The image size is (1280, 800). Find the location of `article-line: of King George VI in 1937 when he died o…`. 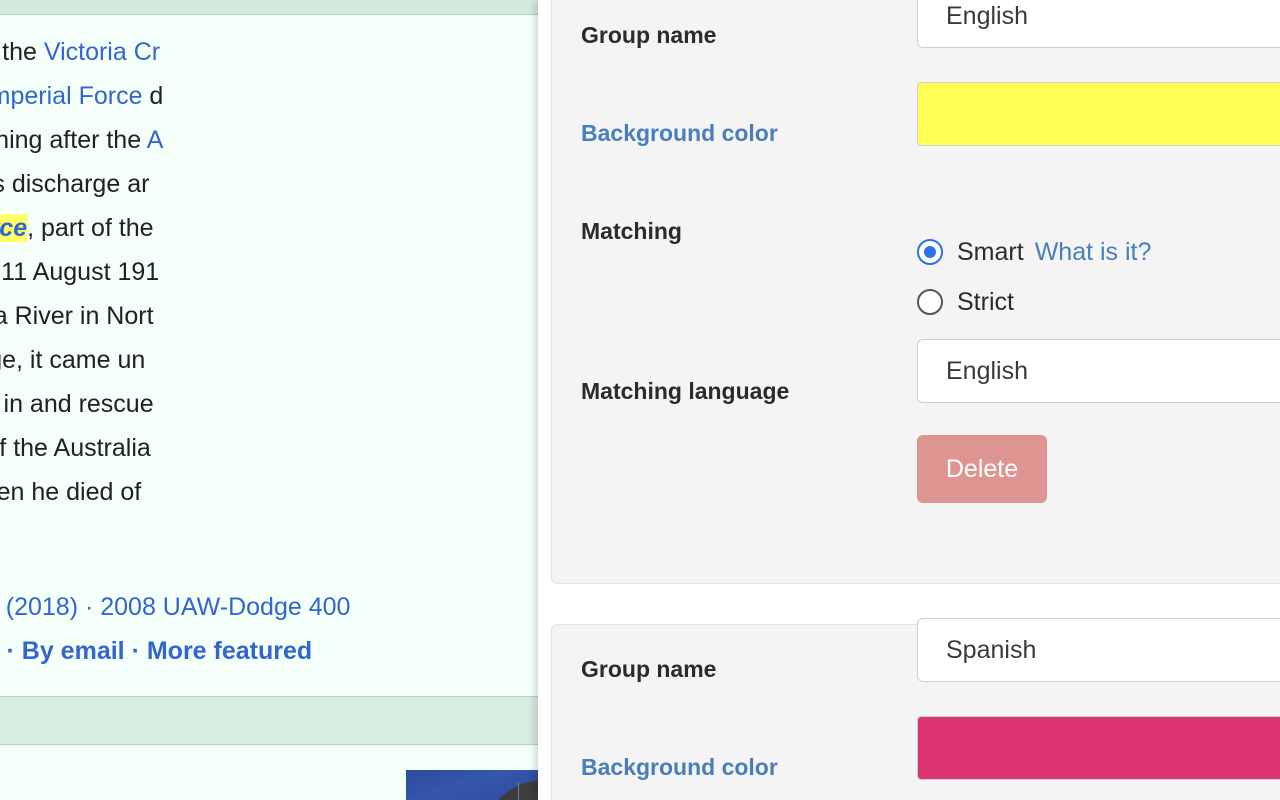

article-line: of King George VI in 1937 when he died o… is located at coordinates (71, 492).